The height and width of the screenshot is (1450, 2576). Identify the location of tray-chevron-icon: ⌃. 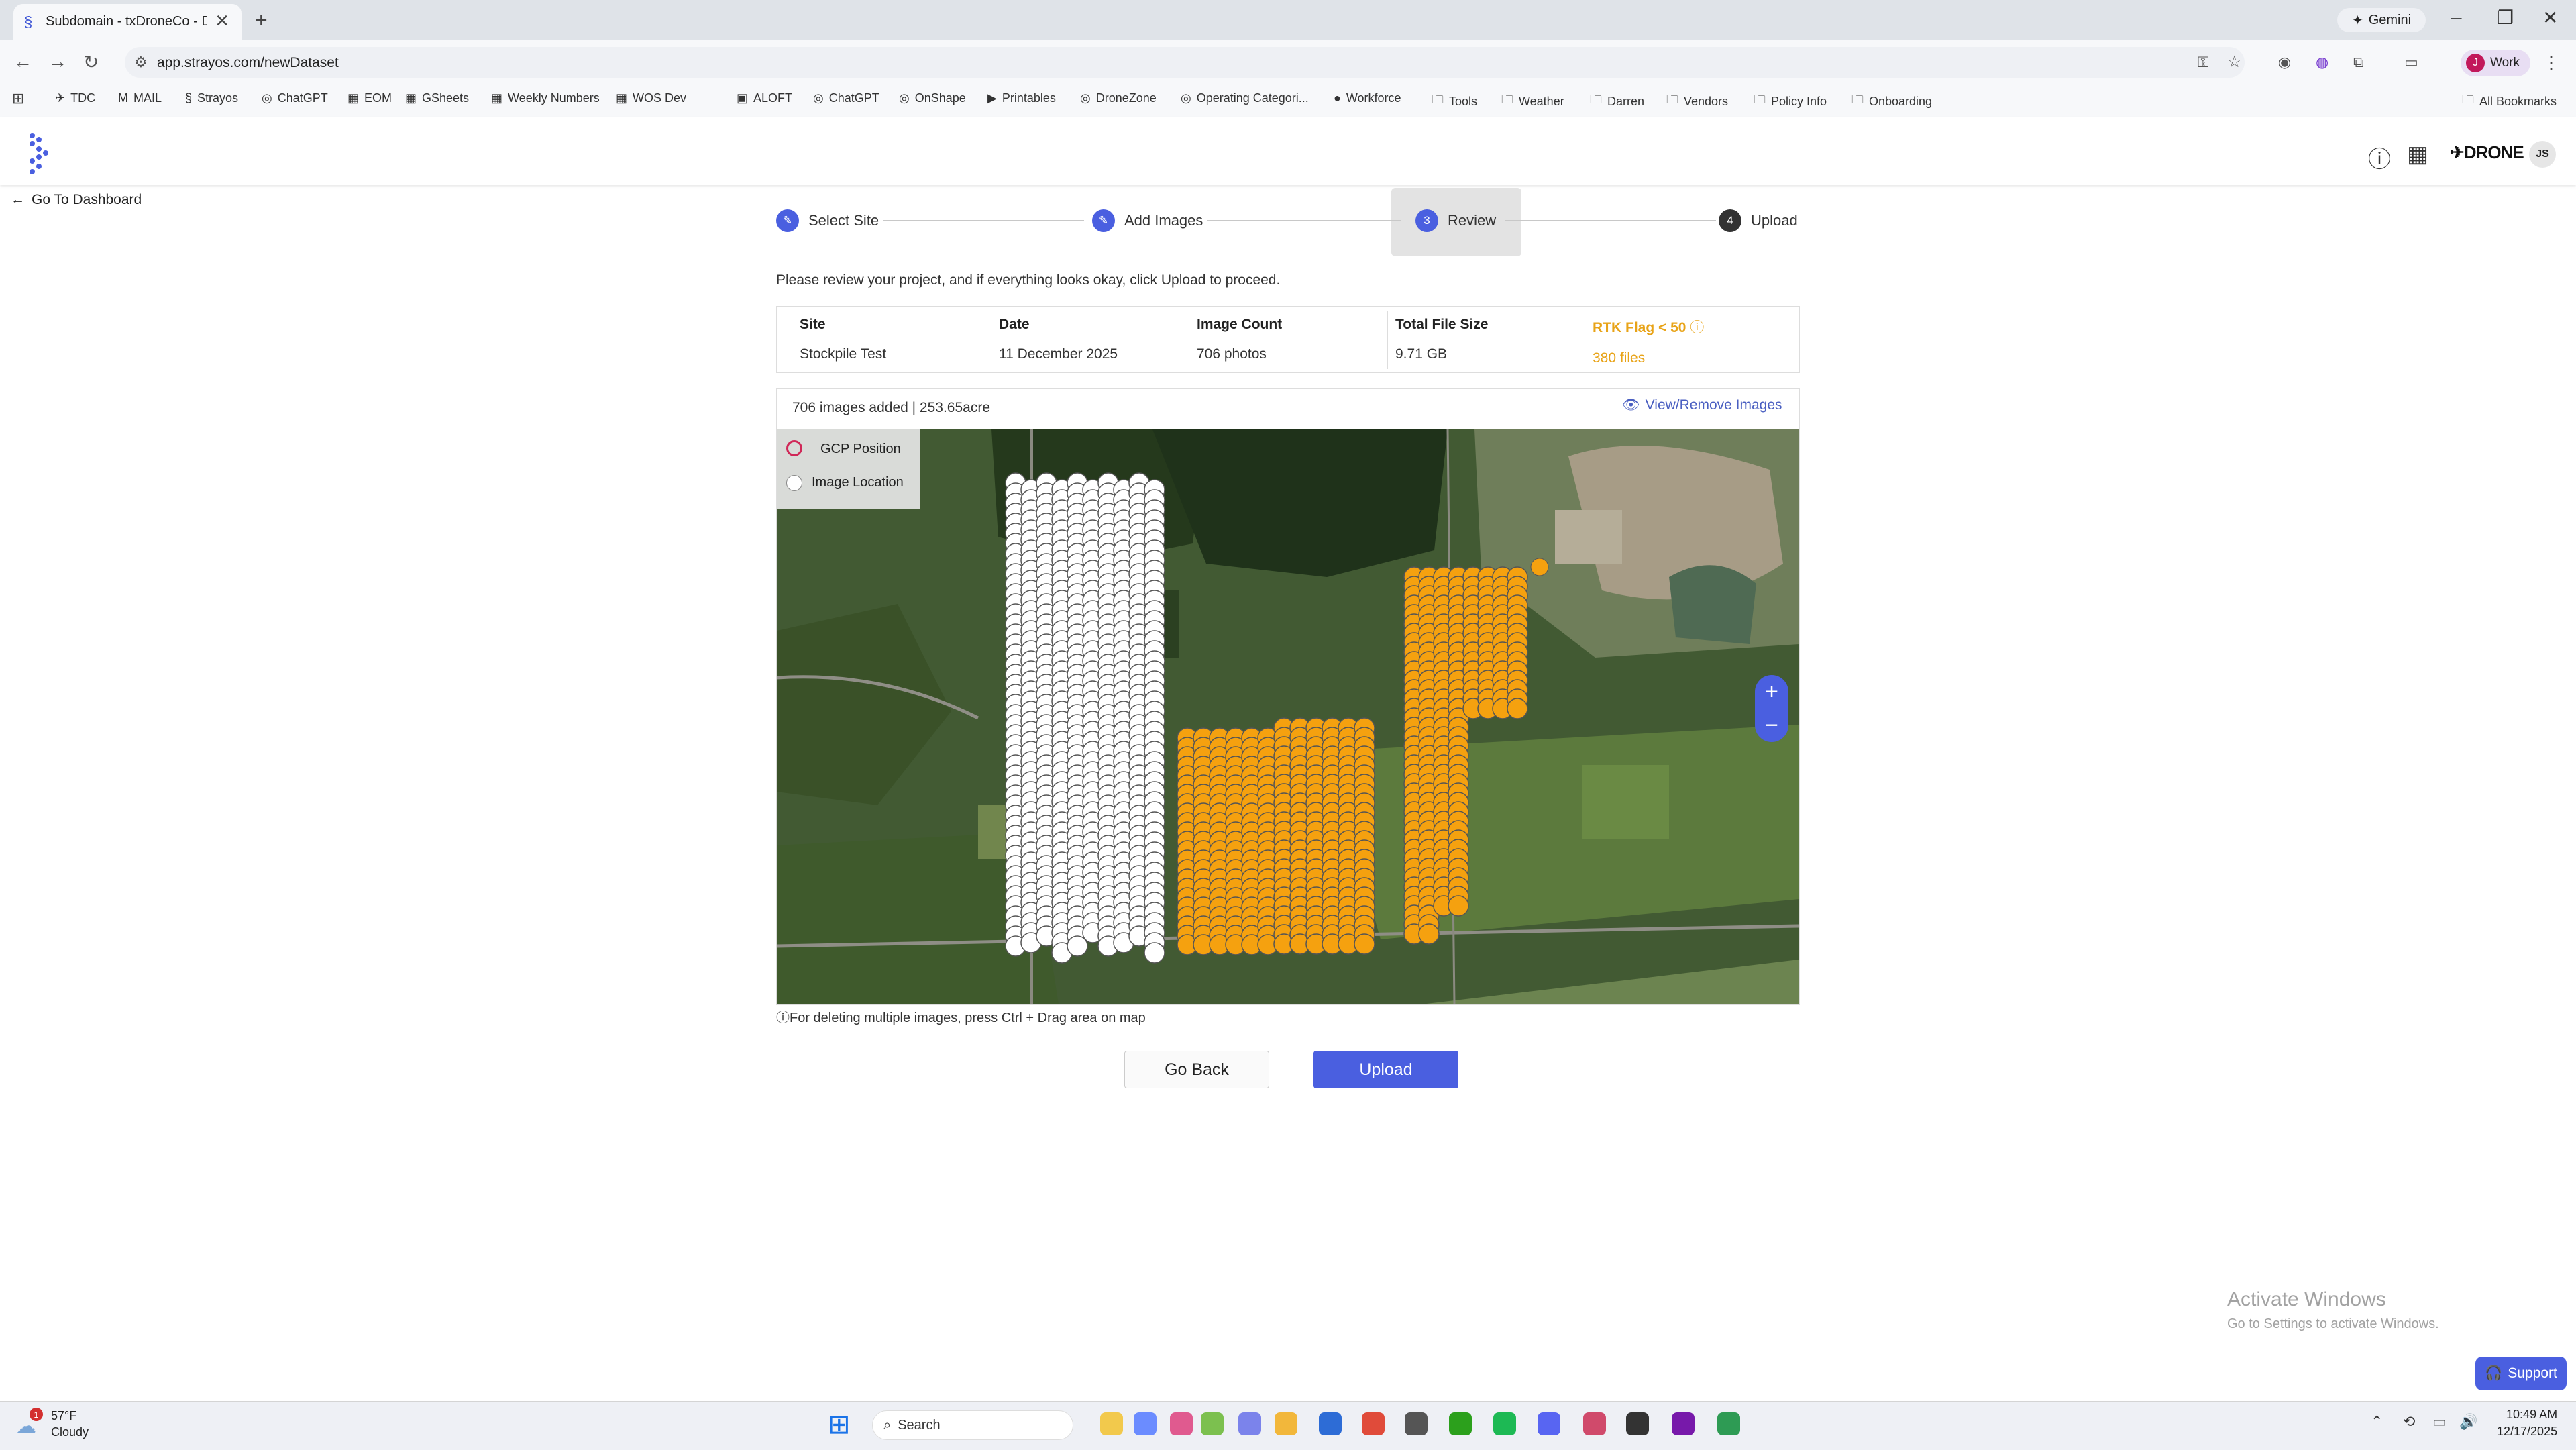
(2377, 1422).